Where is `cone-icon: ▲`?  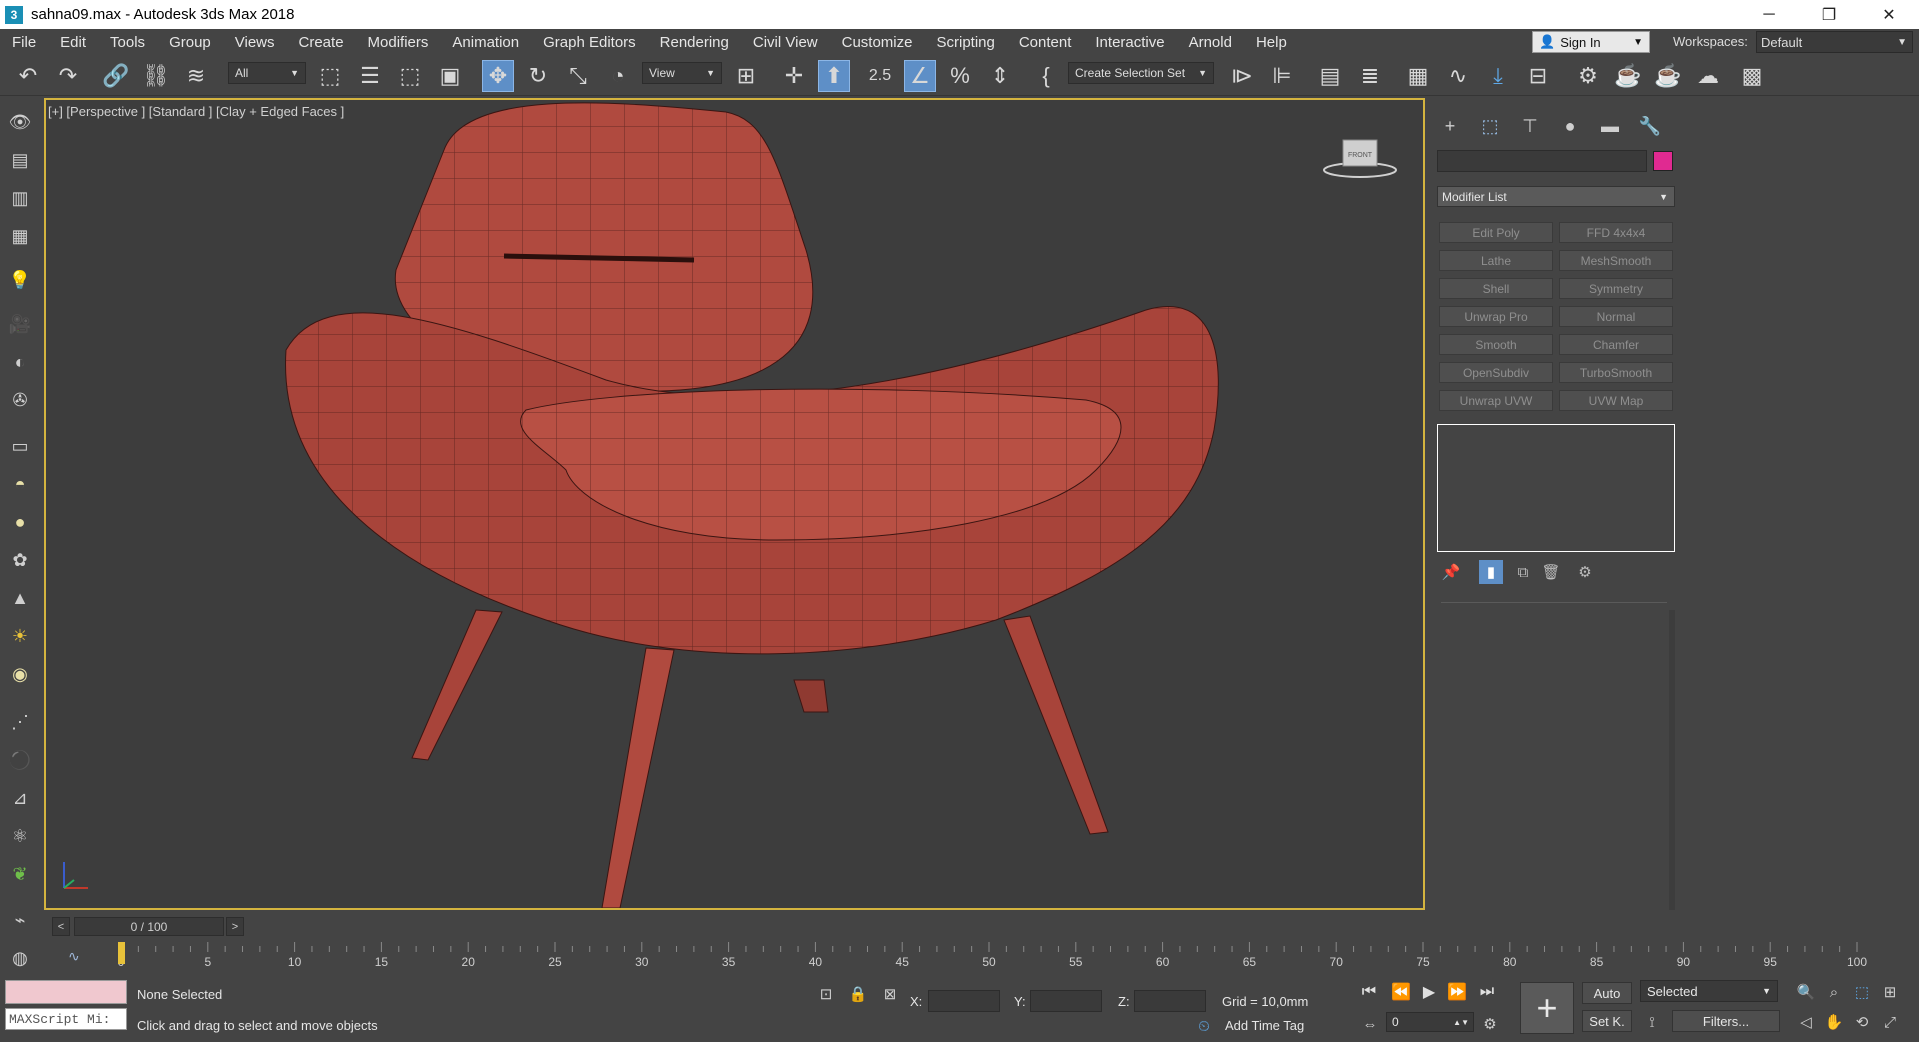 cone-icon: ▲ is located at coordinates (20, 598).